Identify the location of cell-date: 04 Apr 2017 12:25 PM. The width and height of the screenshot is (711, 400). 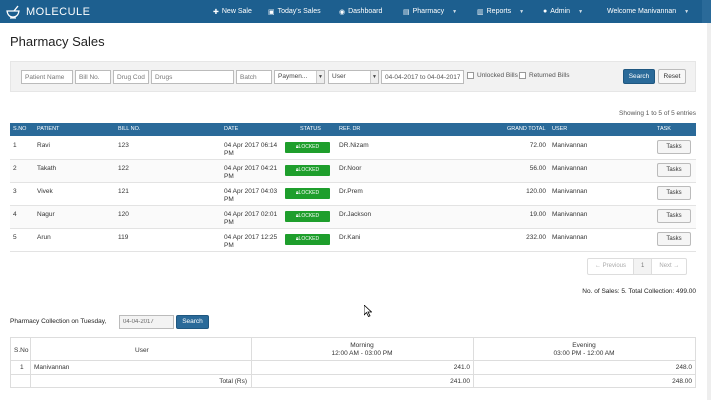
(251, 241).